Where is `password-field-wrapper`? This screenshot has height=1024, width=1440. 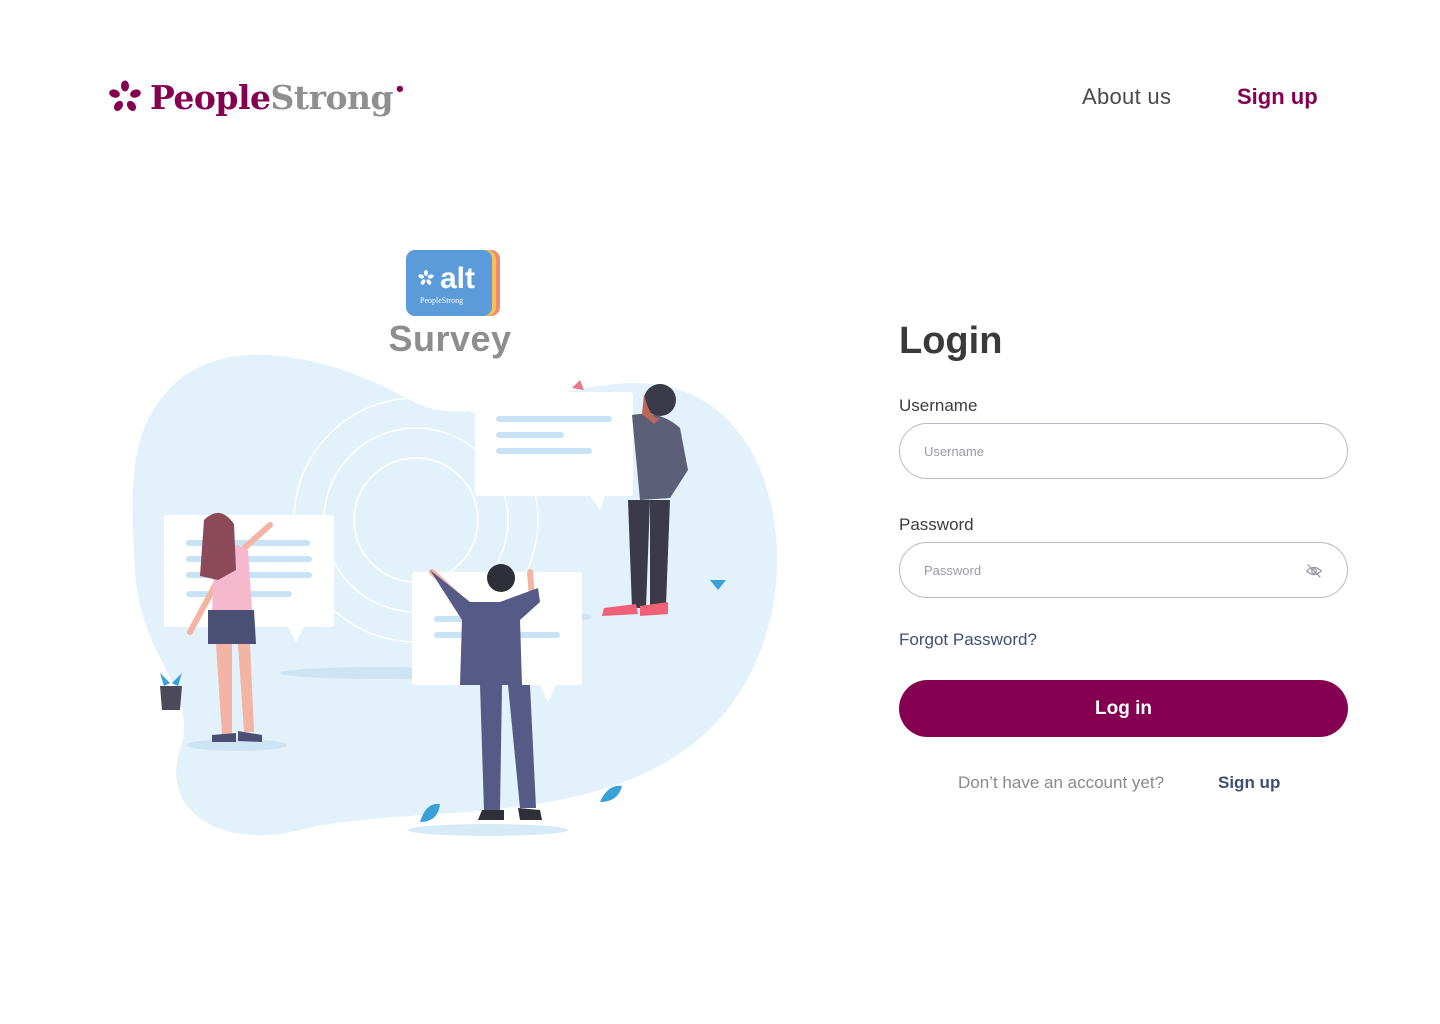 password-field-wrapper is located at coordinates (1123, 570).